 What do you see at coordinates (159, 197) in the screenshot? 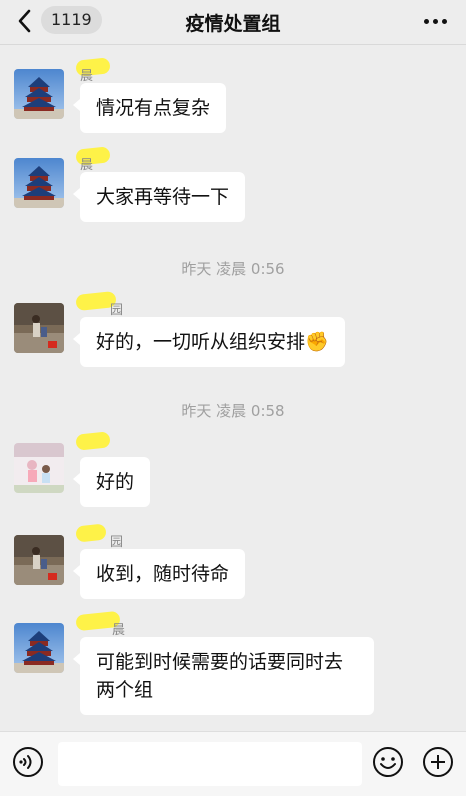
I see `message-bubble: 大家再等待一下` at bounding box center [159, 197].